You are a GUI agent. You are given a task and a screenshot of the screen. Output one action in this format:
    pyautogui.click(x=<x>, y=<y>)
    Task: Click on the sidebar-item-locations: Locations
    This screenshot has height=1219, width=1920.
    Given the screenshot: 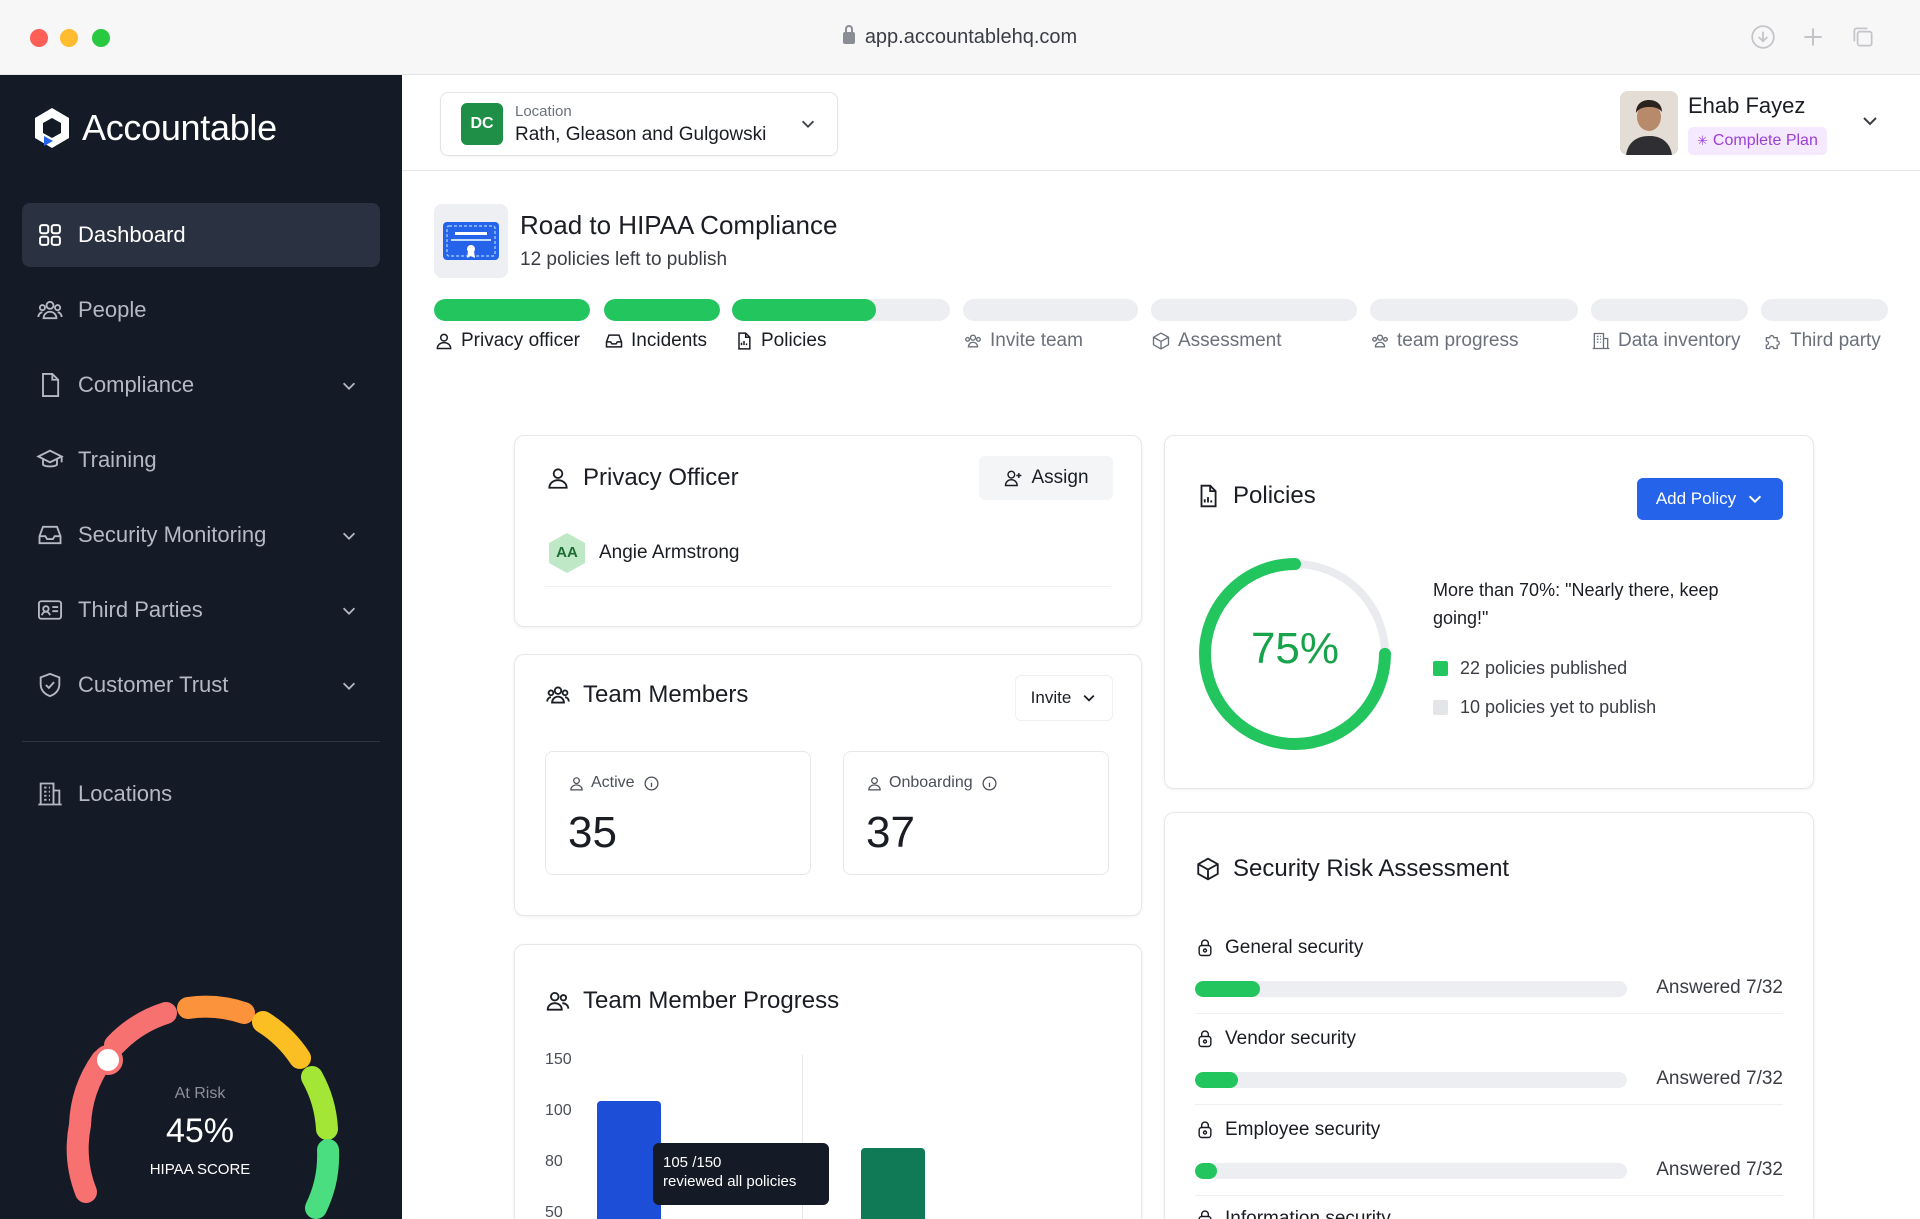 What is the action you would take?
    pyautogui.click(x=201, y=794)
    